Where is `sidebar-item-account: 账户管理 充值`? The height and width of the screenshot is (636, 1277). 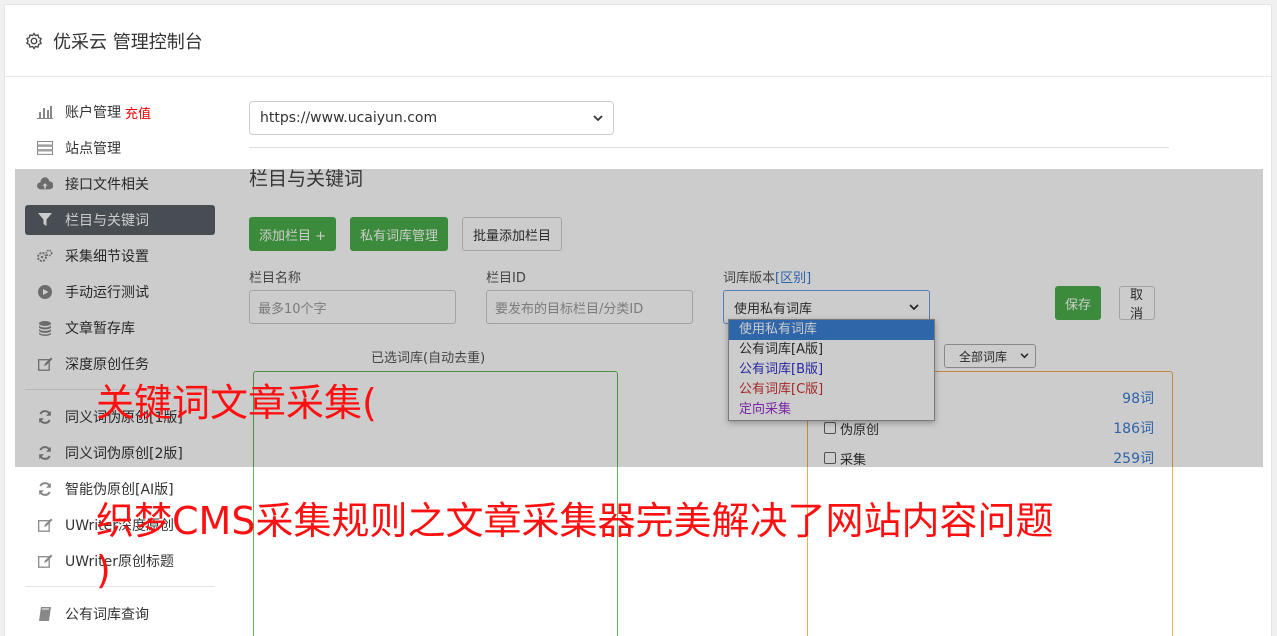 sidebar-item-account: 账户管理 充值 is located at coordinates (120, 112).